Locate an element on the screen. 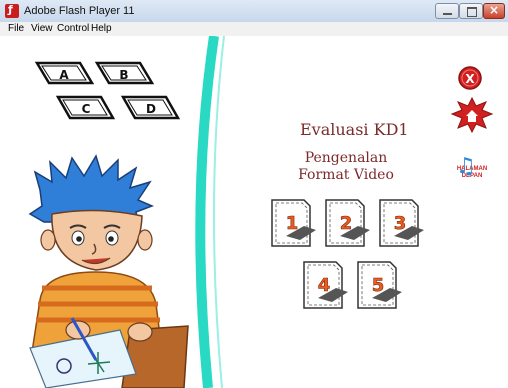  option-d-label: D is located at coordinates (151, 109).